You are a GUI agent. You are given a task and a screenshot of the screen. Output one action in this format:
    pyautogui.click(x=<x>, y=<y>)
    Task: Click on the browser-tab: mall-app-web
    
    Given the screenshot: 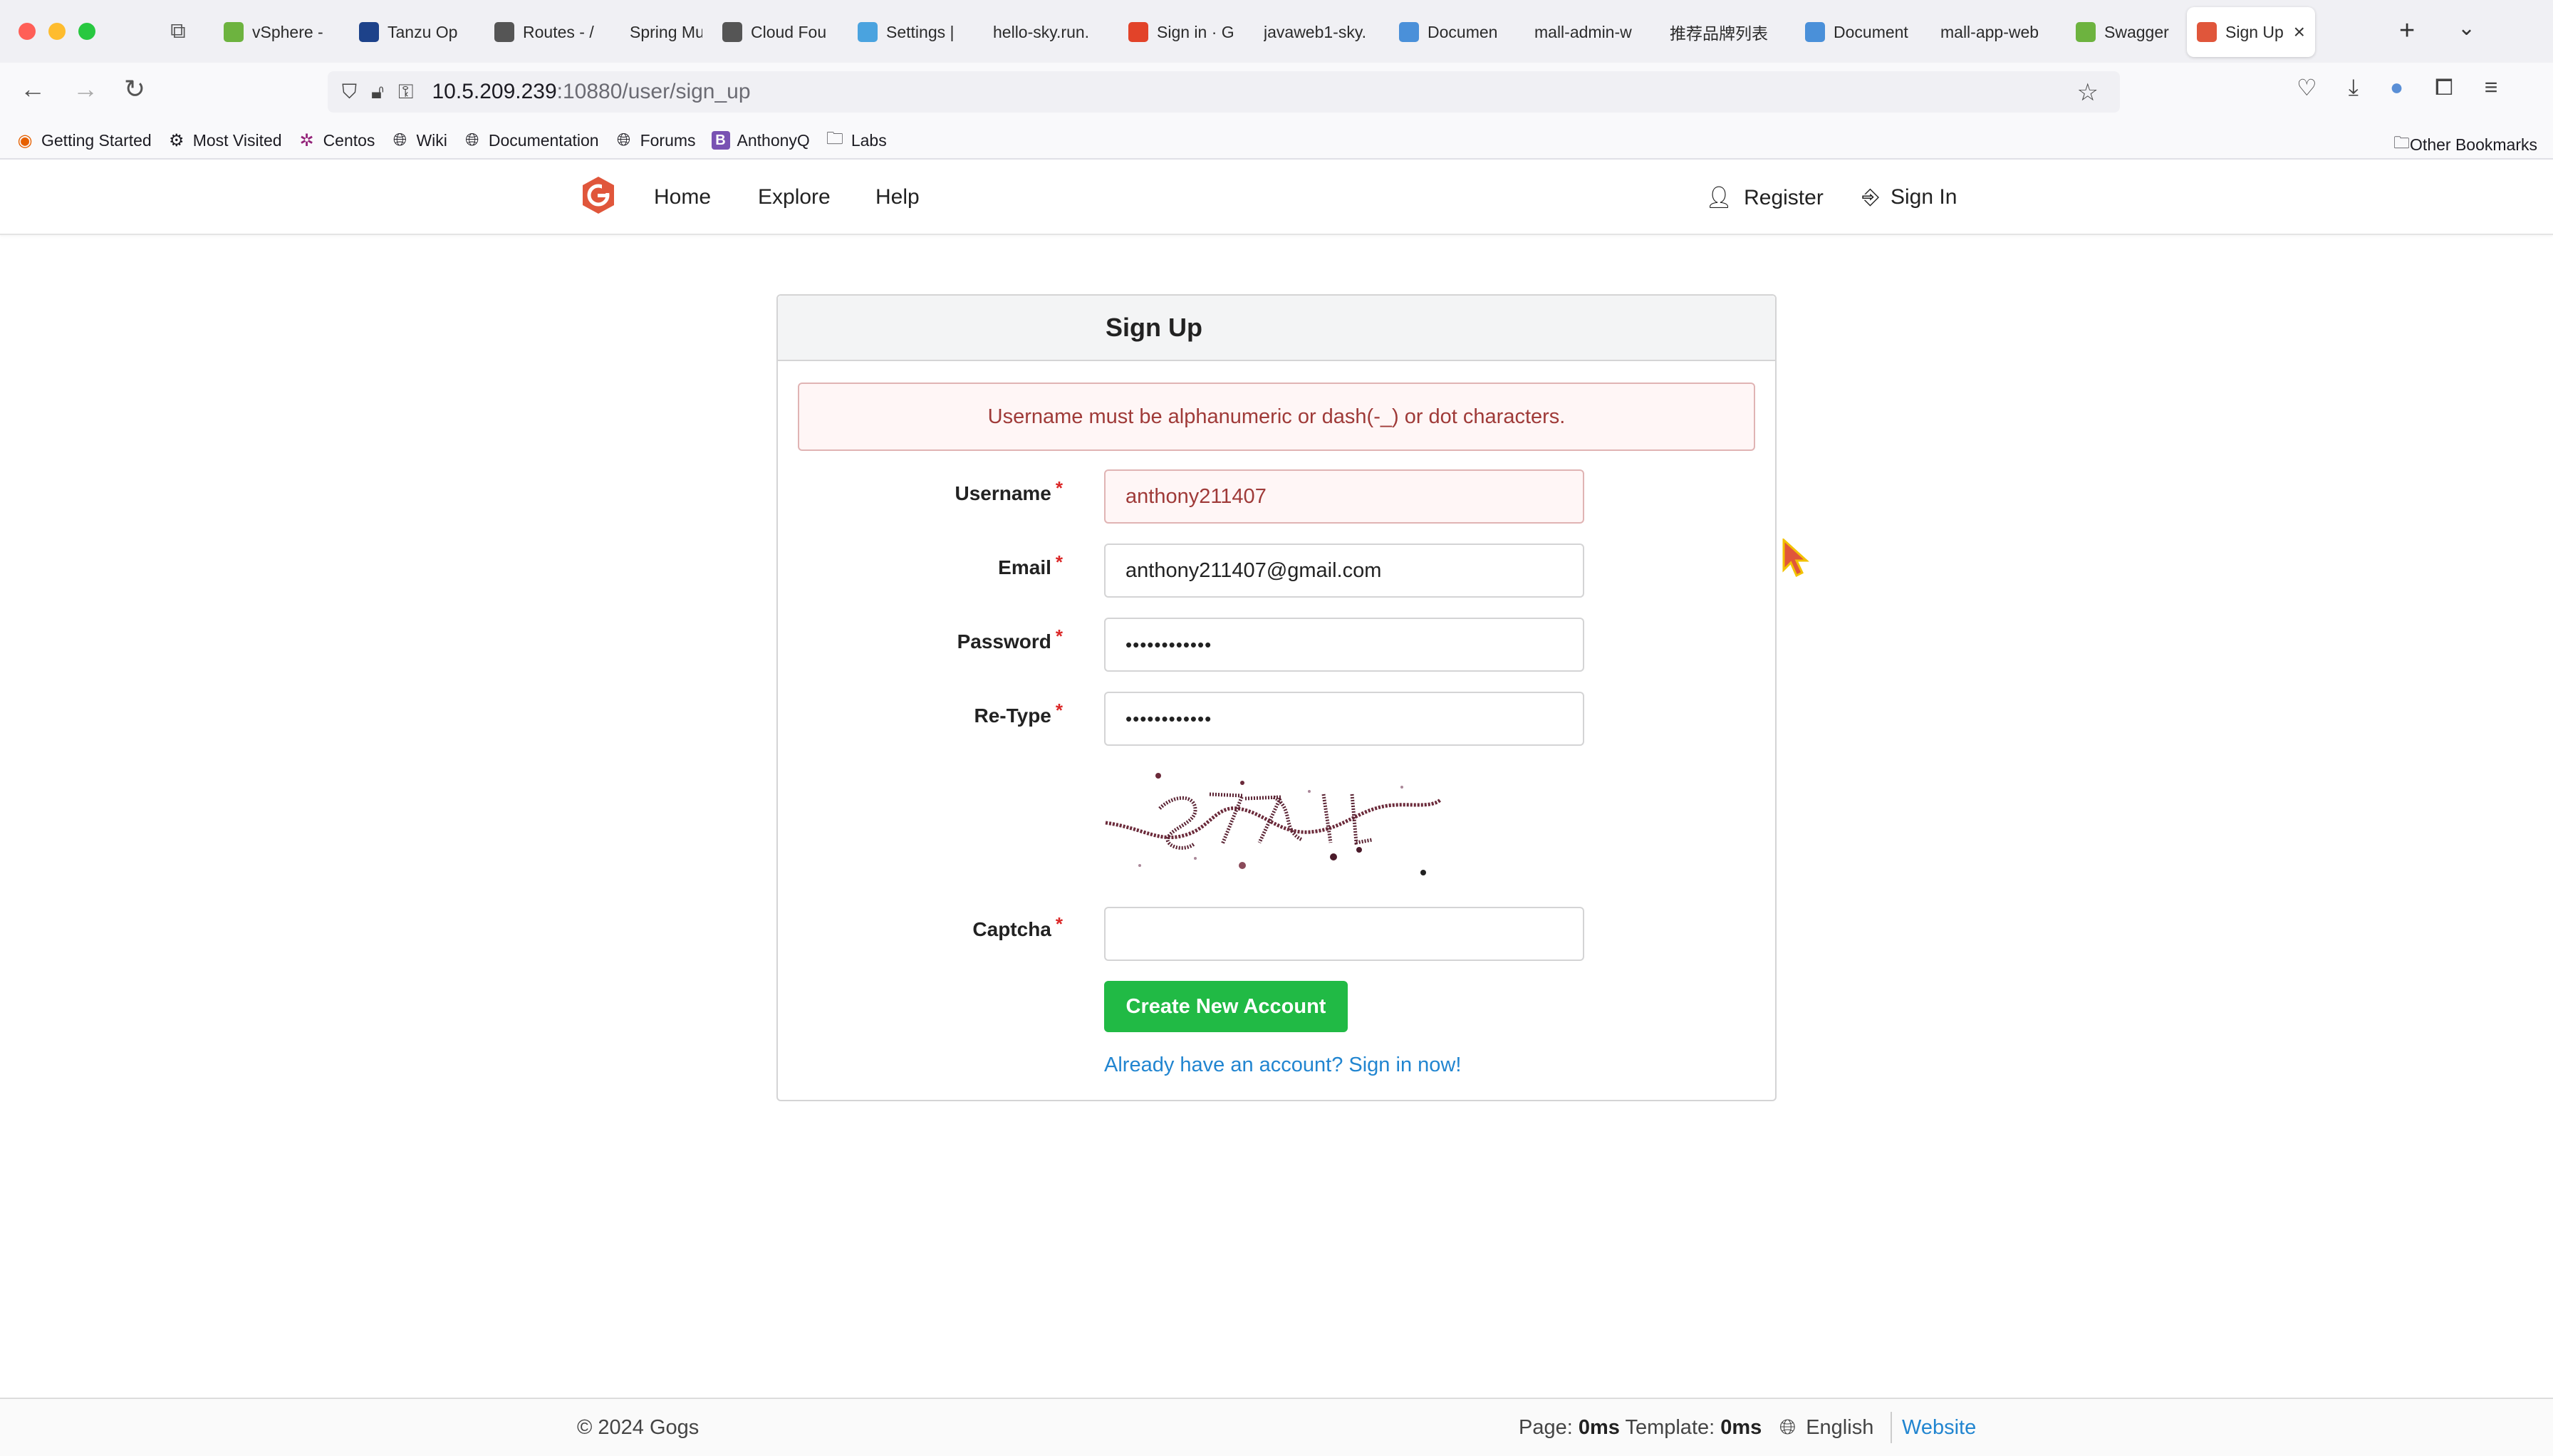 What is the action you would take?
    pyautogui.click(x=1998, y=32)
    